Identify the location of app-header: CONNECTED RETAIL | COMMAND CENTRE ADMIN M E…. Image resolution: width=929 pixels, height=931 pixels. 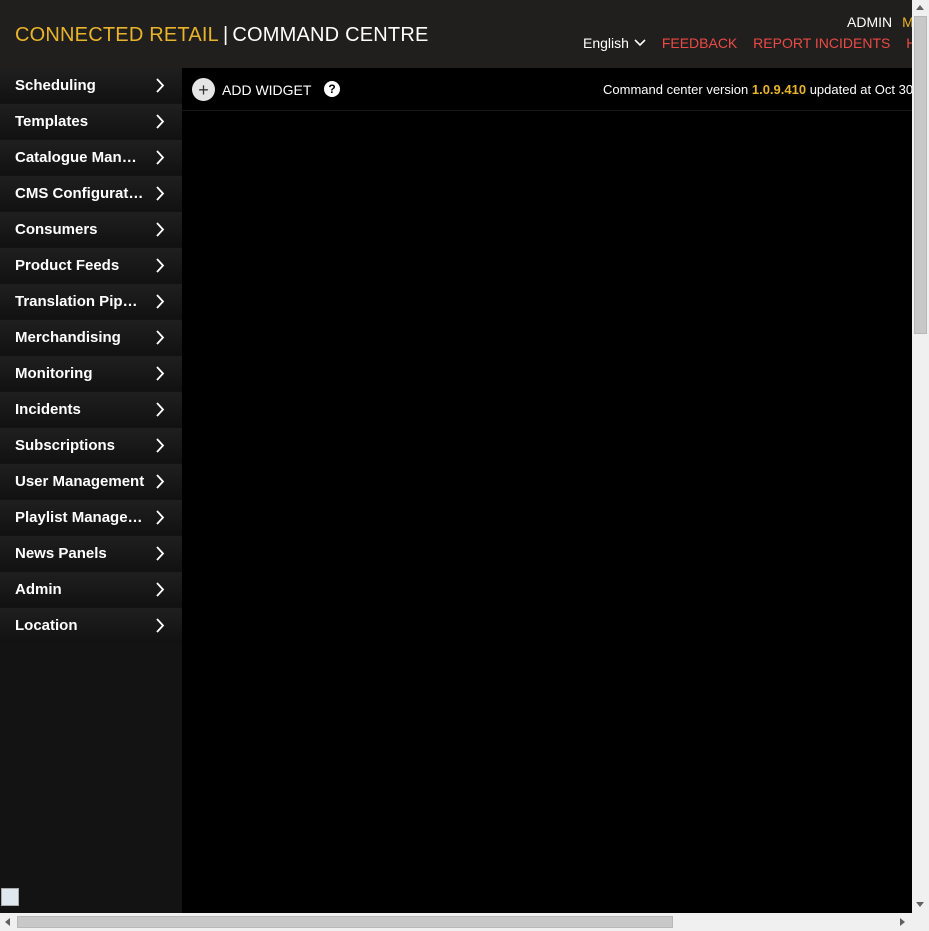
(464, 34).